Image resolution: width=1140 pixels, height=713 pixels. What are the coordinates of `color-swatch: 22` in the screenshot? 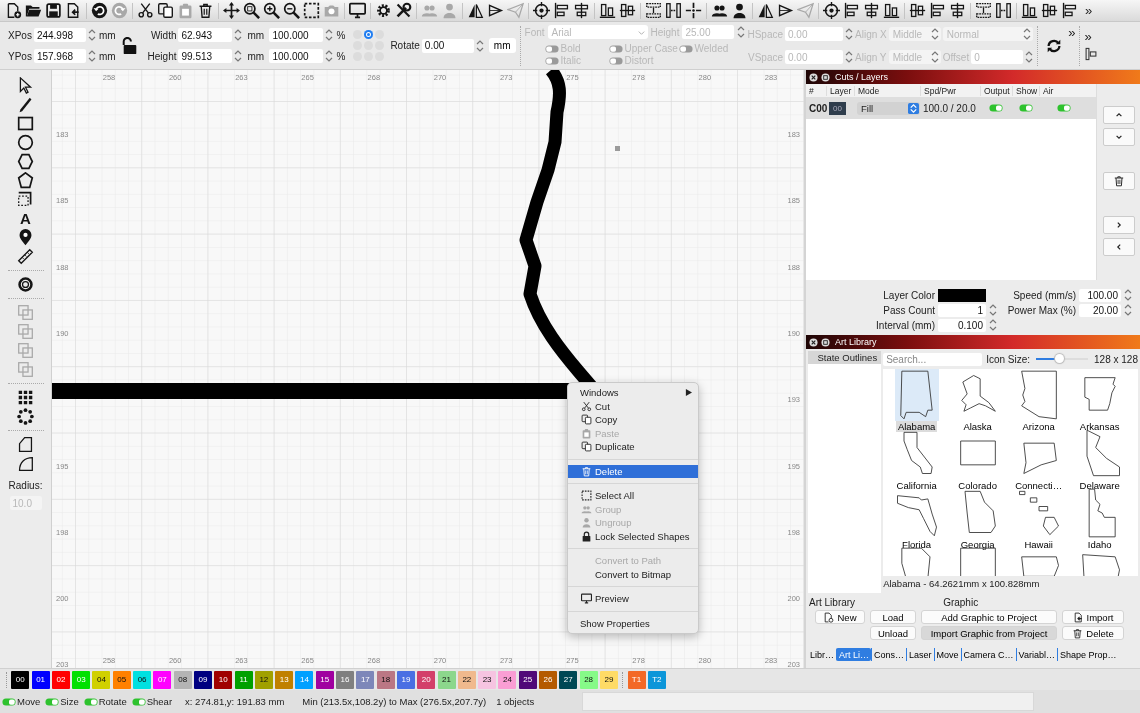 It's located at (466, 679).